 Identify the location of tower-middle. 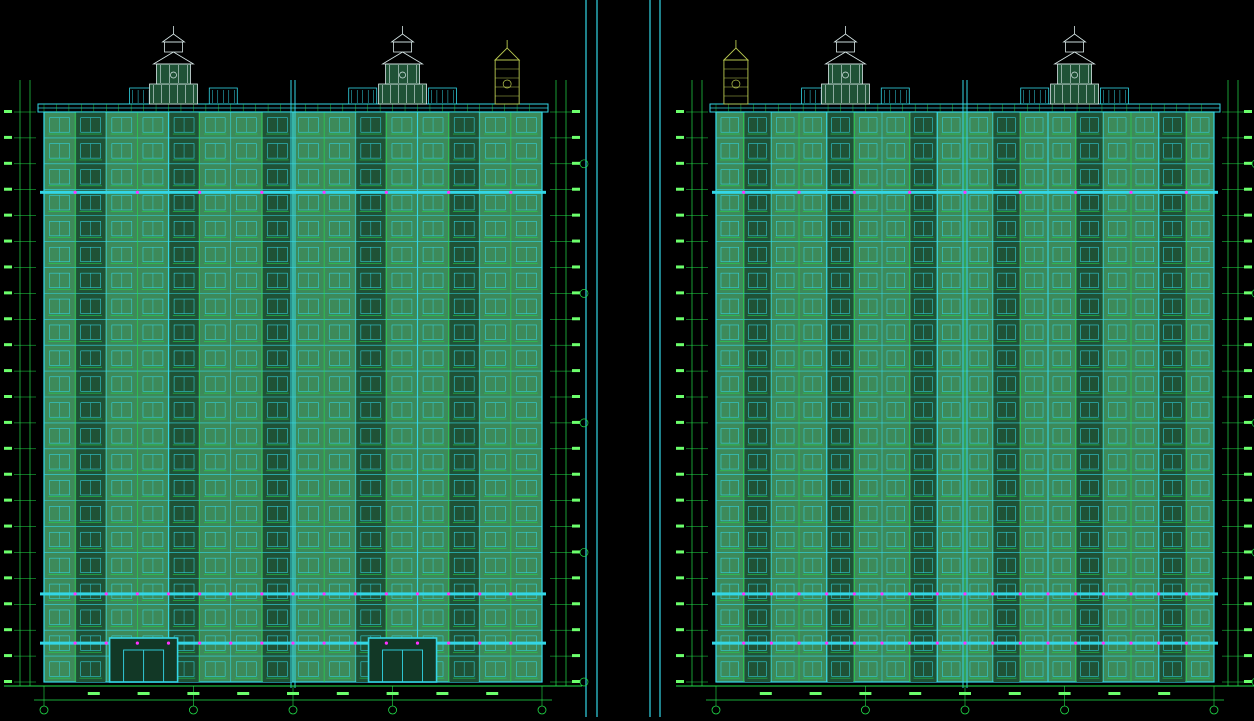
(1074, 74).